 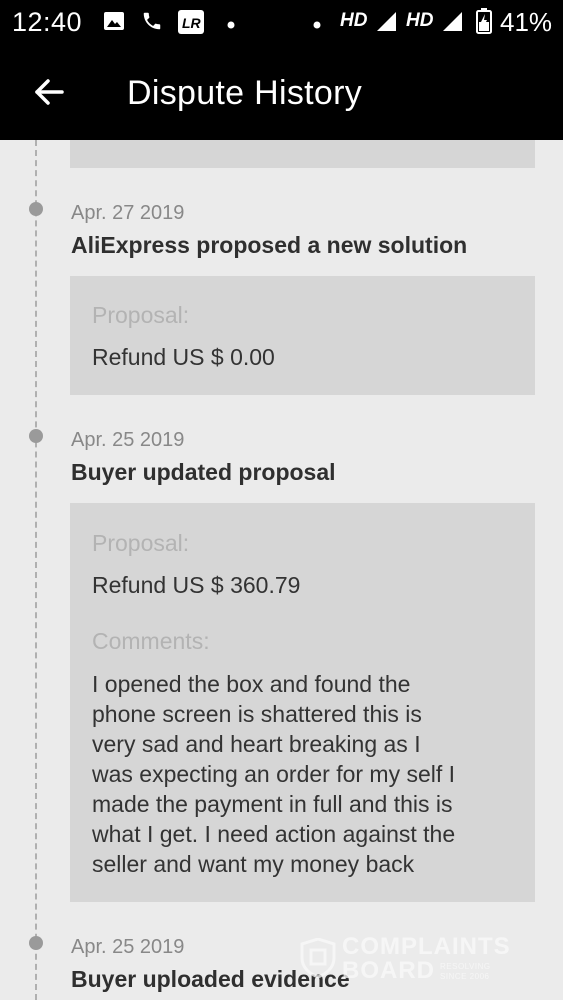 I want to click on lr-app-icon: LR, so click(x=191, y=24).